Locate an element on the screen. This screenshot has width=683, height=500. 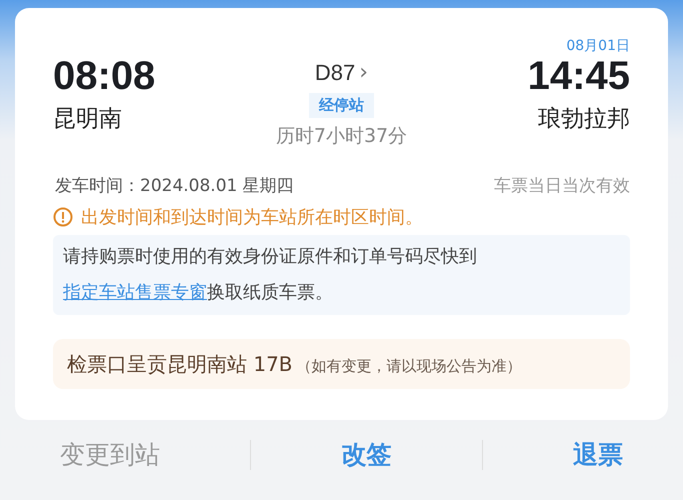
gate-text: 检票口呈贡昆明南站 17B is located at coordinates (180, 364).